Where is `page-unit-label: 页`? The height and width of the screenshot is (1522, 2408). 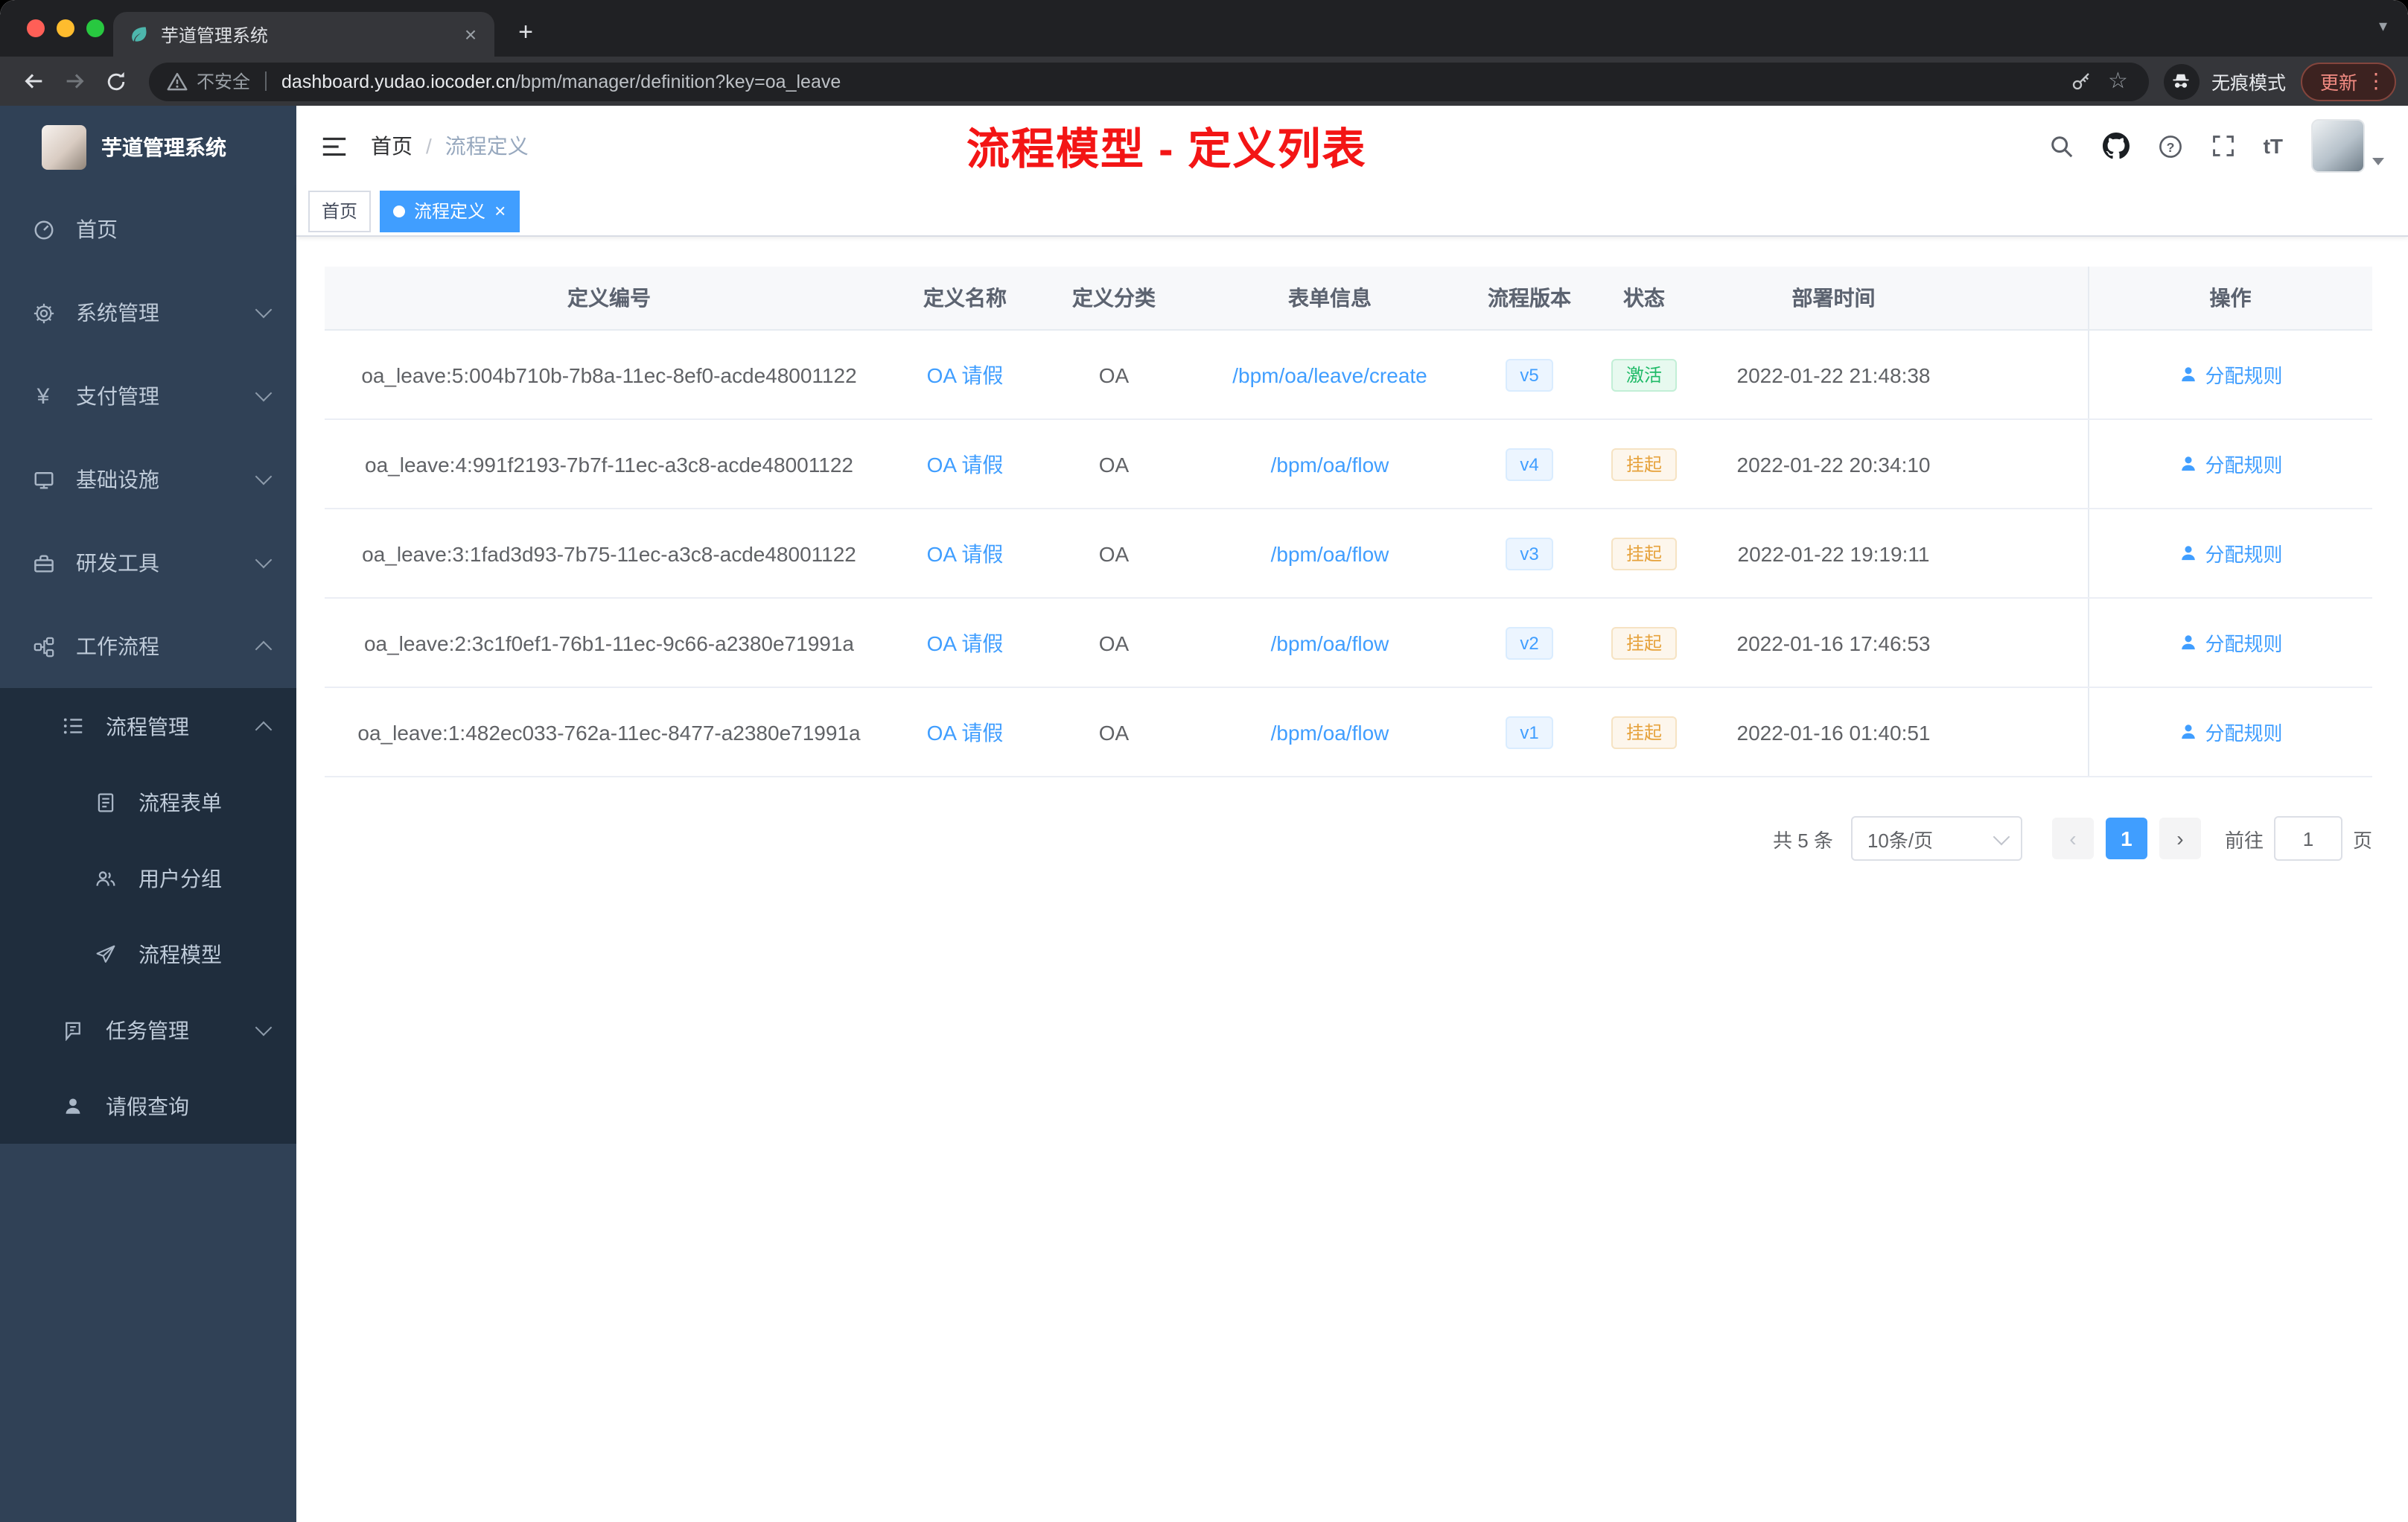 page-unit-label: 页 is located at coordinates (2362, 840).